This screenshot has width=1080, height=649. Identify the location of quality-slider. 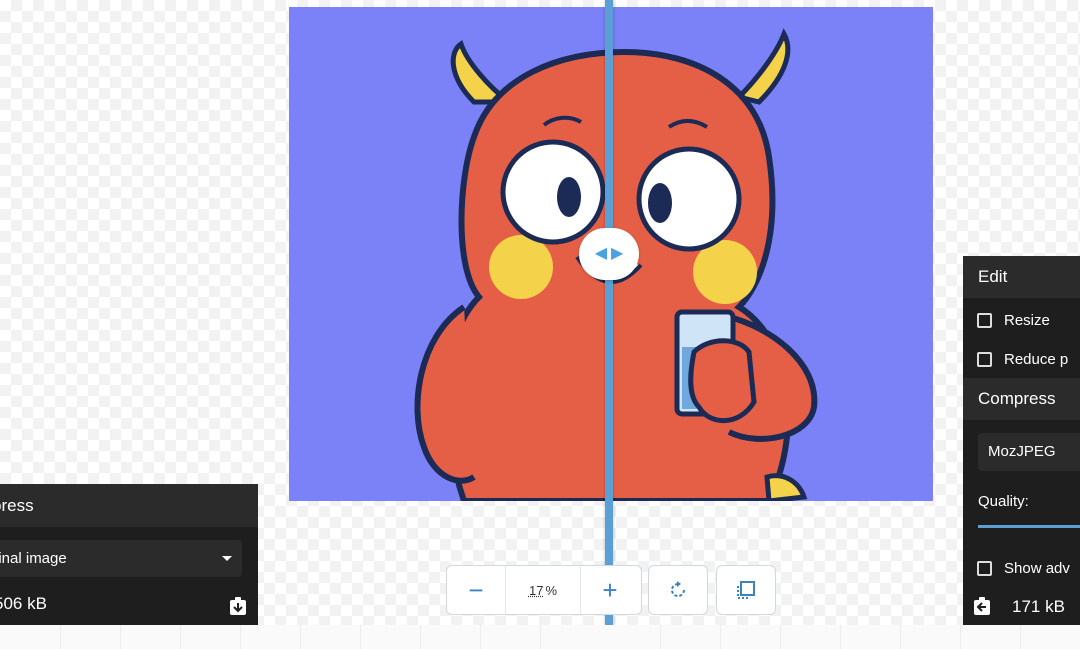
(1029, 526).